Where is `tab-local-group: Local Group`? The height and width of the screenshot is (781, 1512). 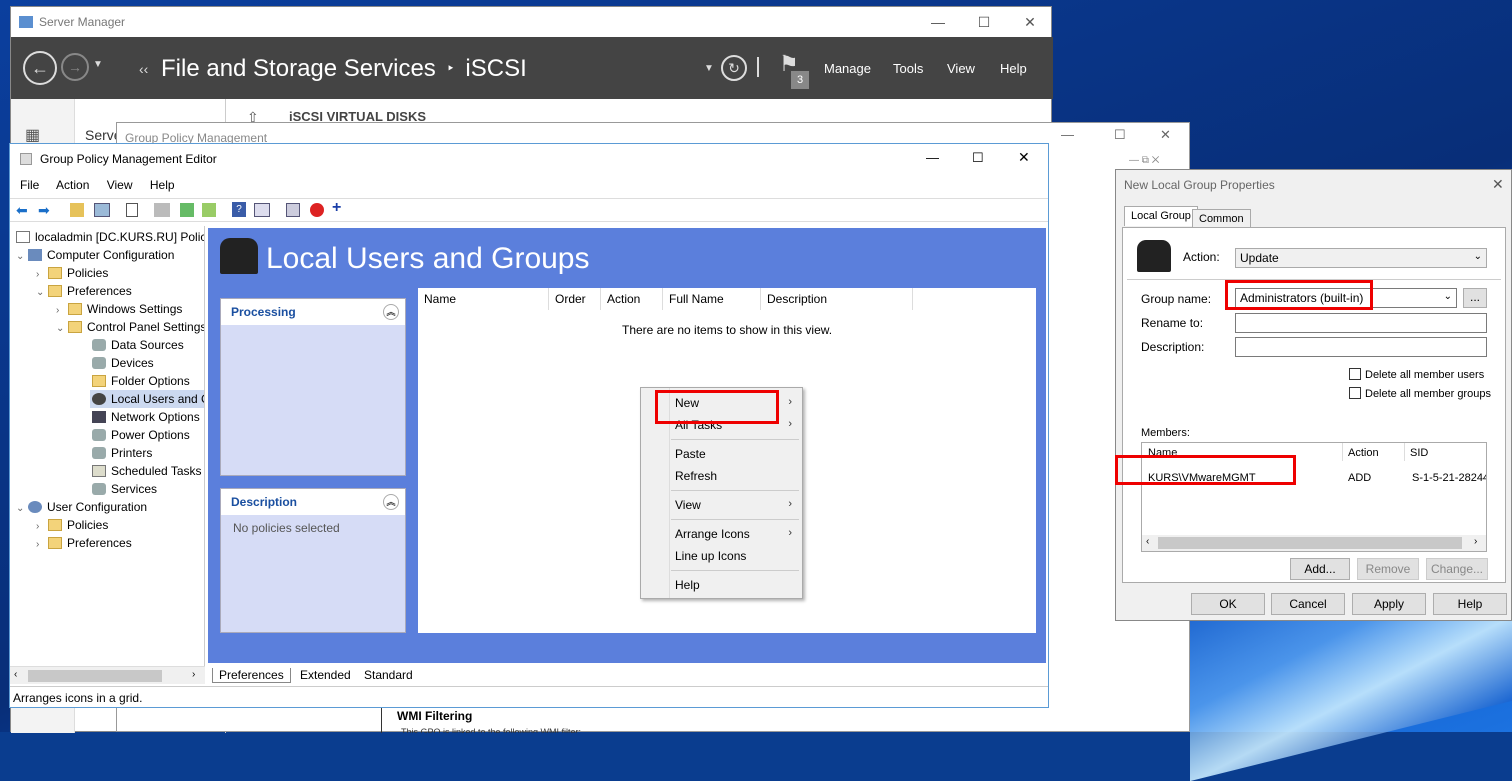 tab-local-group: Local Group is located at coordinates (1161, 216).